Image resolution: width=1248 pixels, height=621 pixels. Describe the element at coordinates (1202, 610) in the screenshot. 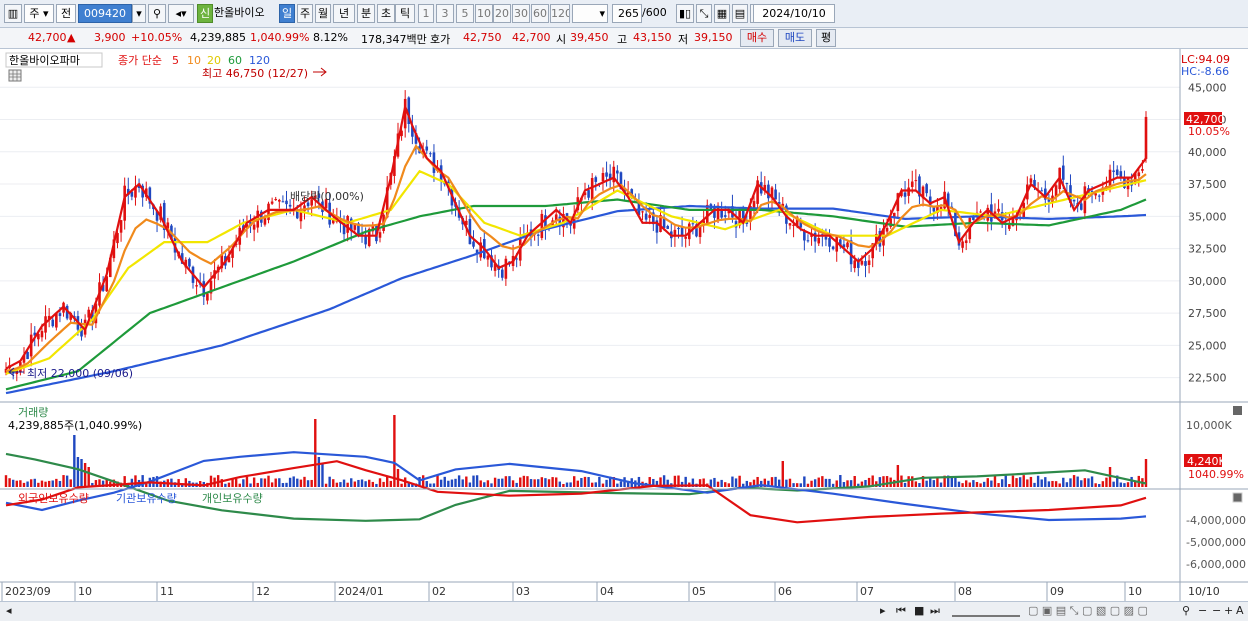

I see `zoom-out-icon: −` at that location.